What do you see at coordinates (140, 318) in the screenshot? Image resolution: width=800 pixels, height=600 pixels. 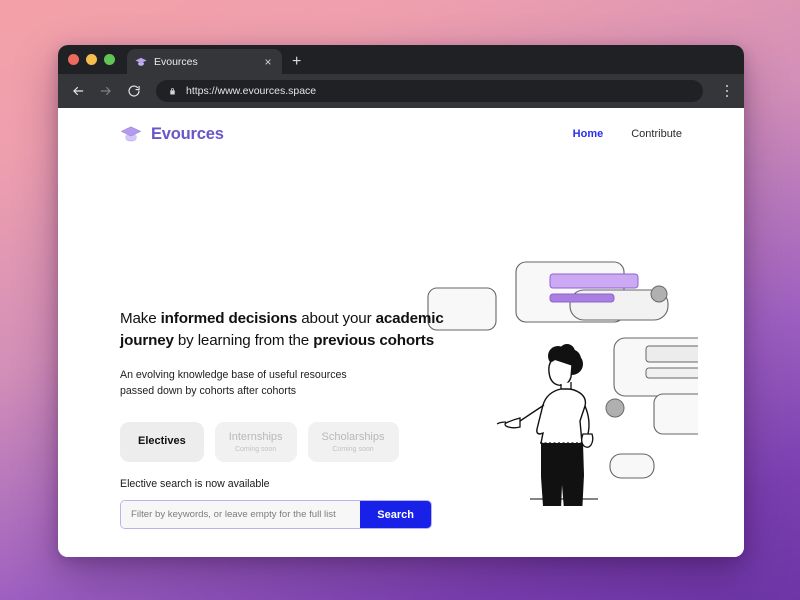 I see `heading-text-1: Make` at bounding box center [140, 318].